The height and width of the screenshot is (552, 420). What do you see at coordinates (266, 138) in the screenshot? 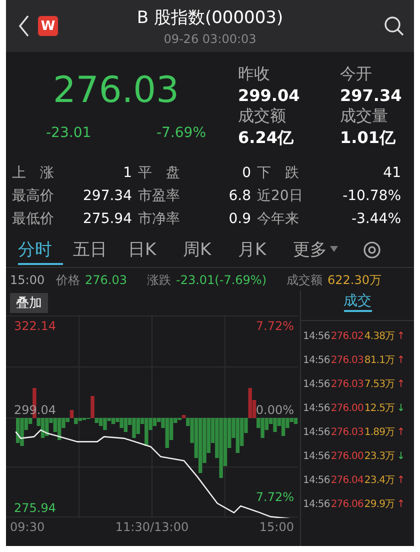
I see `field-value: 6.24亿` at bounding box center [266, 138].